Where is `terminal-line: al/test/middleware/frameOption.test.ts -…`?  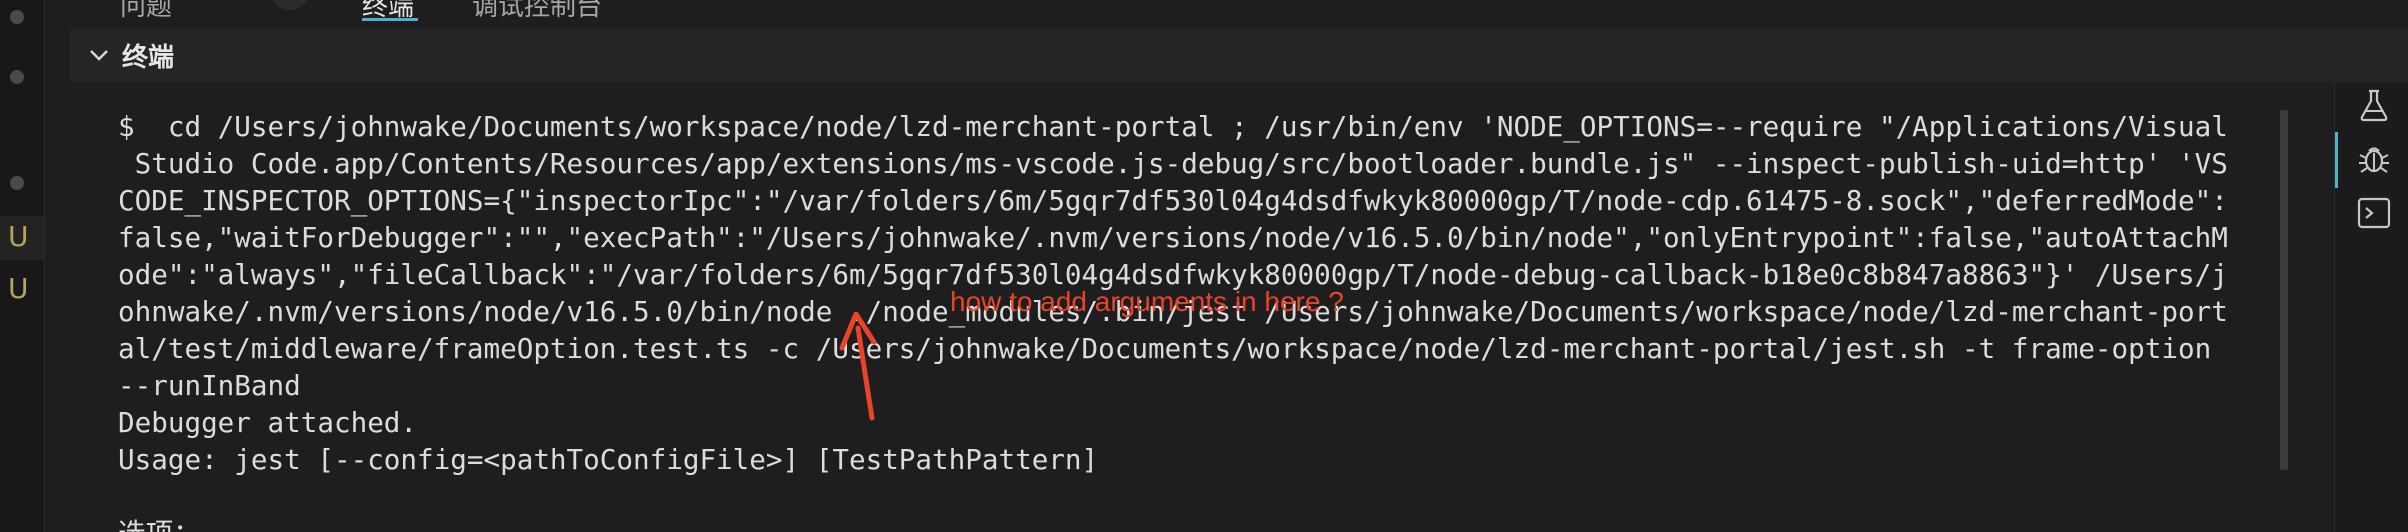 terminal-line: al/test/middleware/frameOption.test.ts -… is located at coordinates (1165, 348).